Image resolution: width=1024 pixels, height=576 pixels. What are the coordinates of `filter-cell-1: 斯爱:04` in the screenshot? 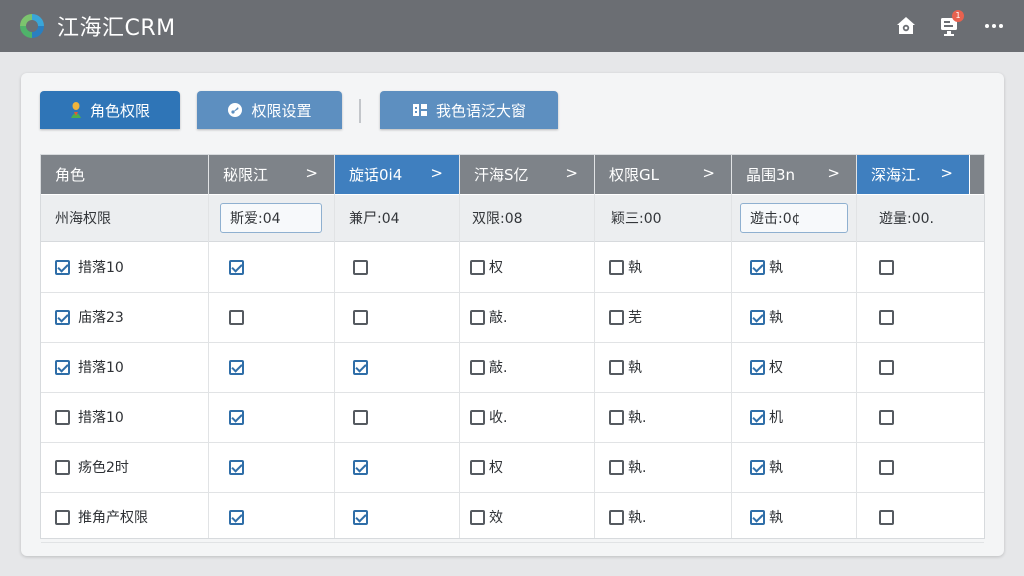 It's located at (271, 218).